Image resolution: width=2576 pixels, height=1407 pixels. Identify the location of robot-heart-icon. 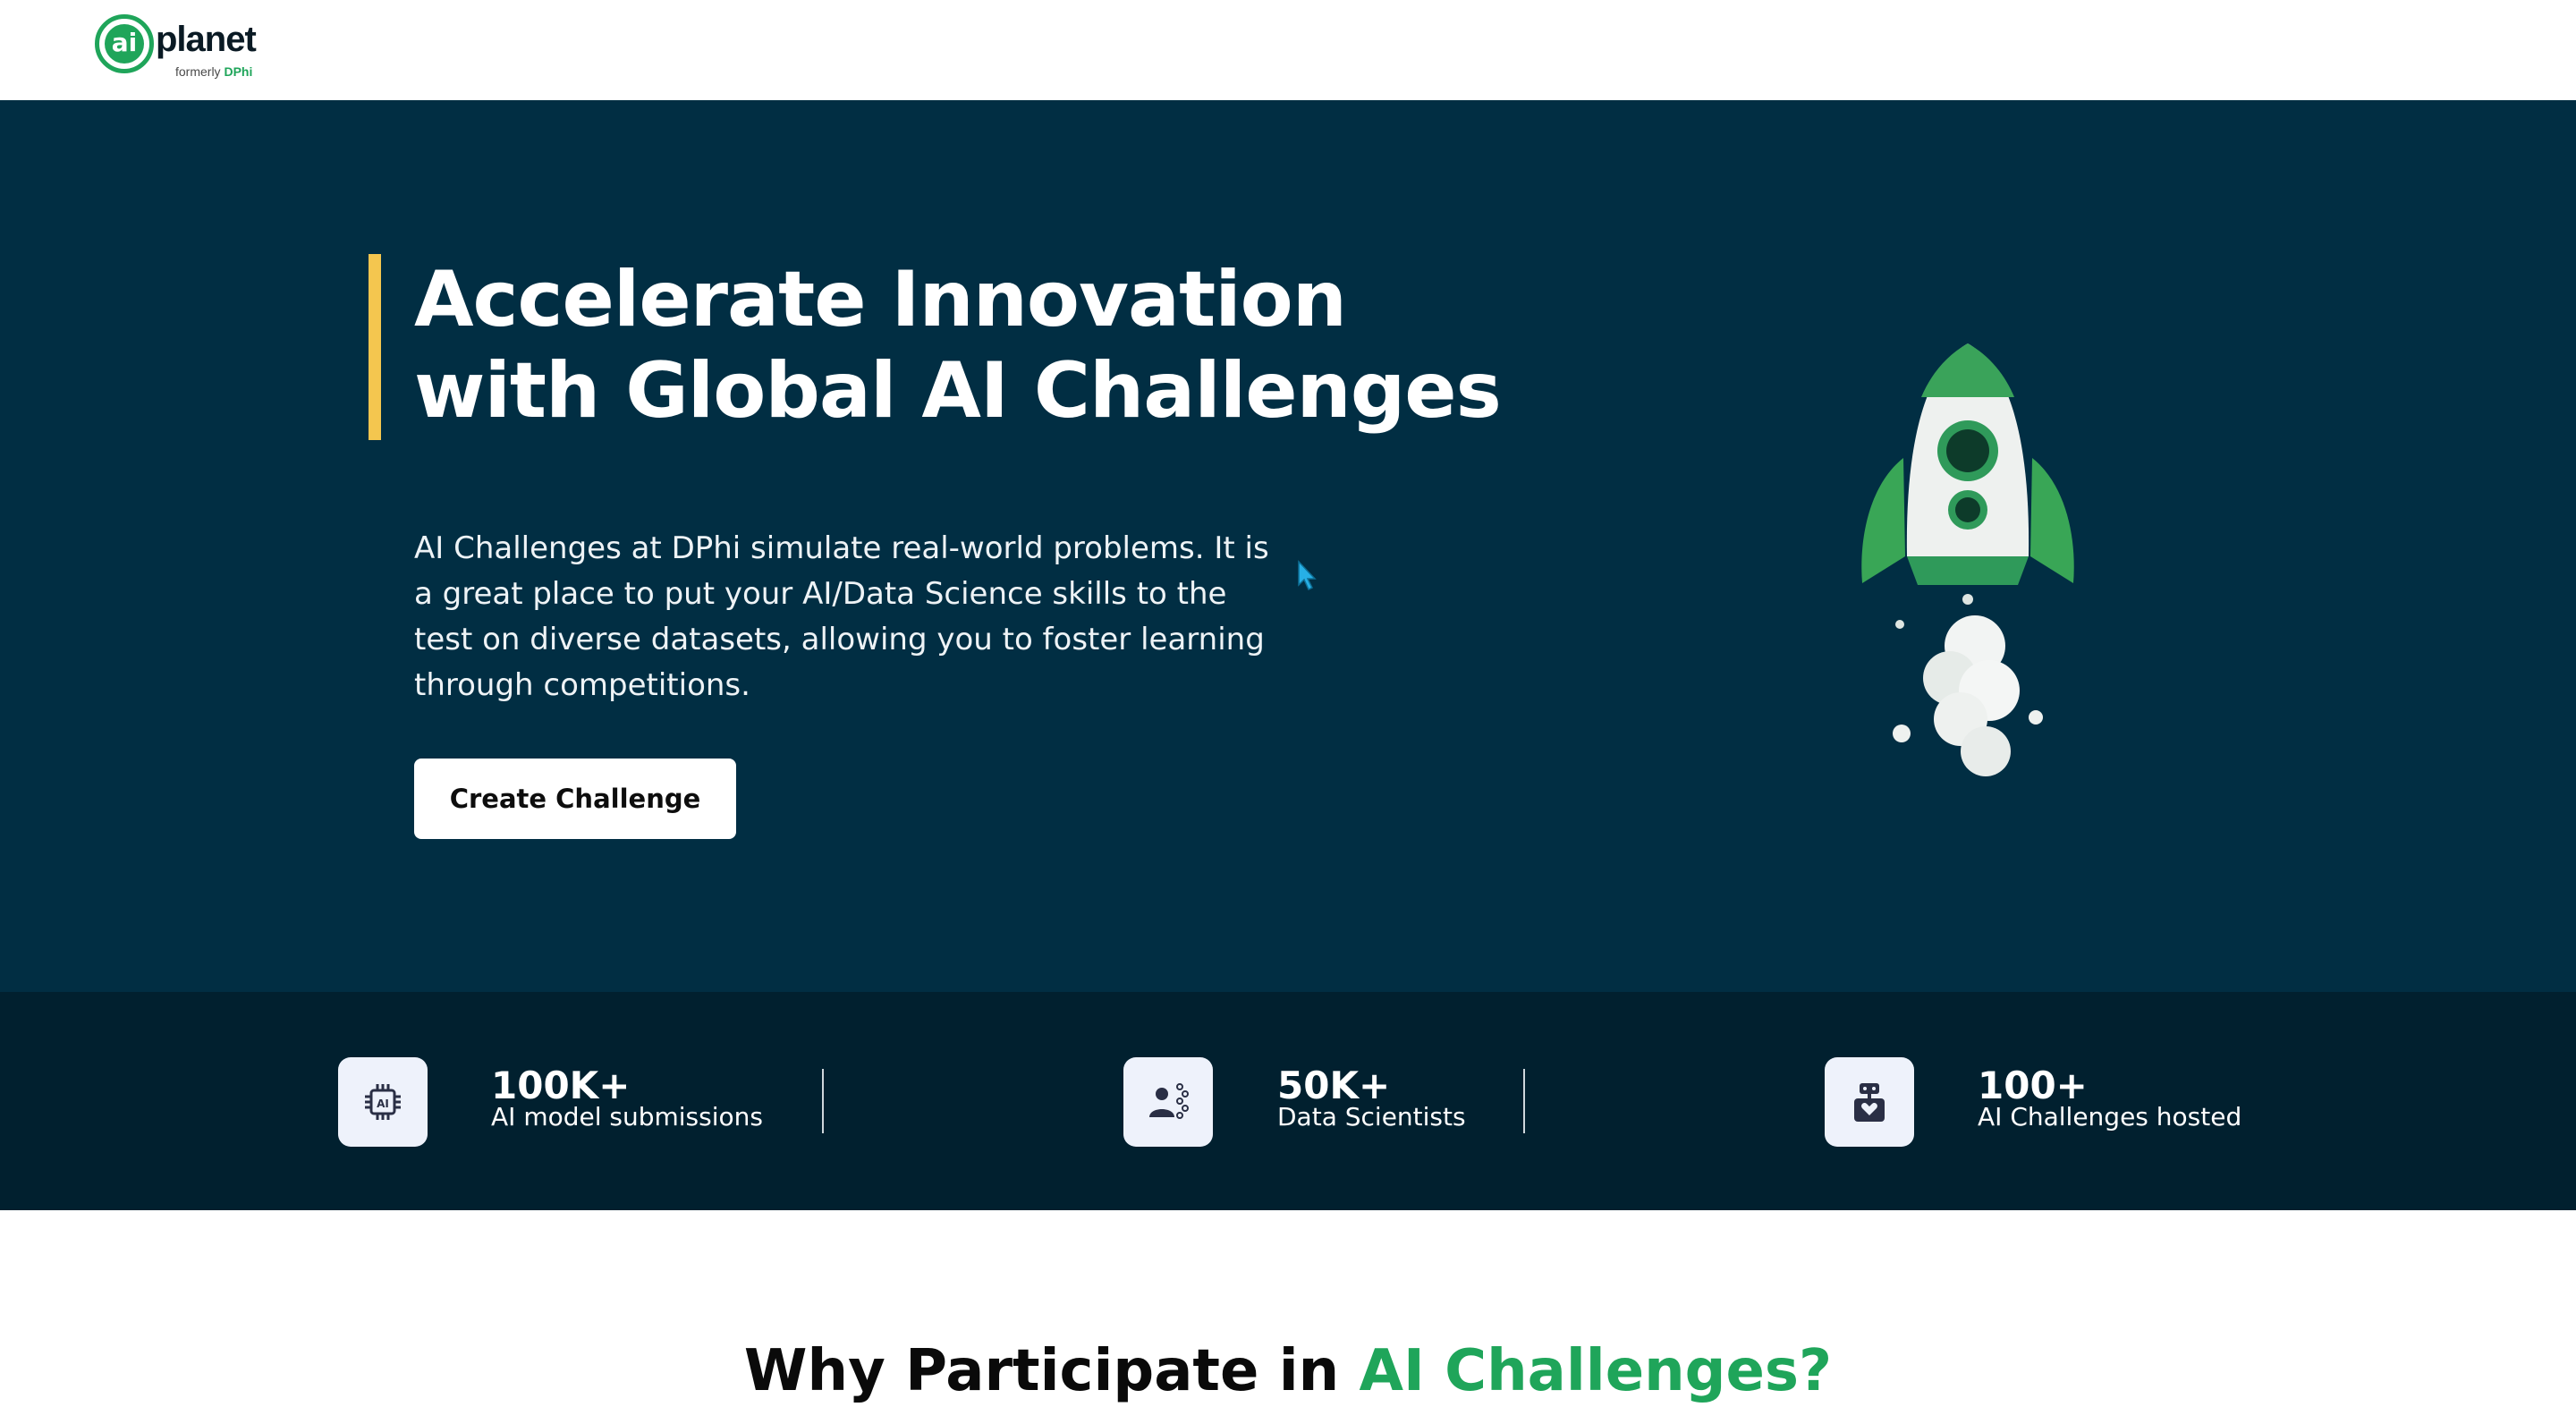
(1869, 1102).